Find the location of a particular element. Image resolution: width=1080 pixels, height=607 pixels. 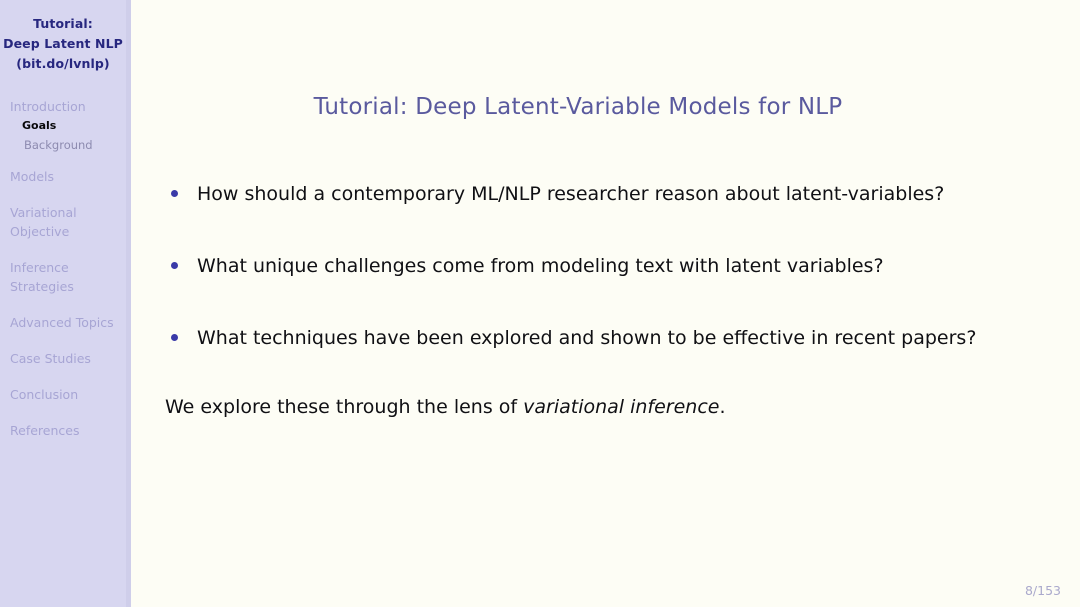

sidebar-item-goals: Goals is located at coordinates (68, 126).